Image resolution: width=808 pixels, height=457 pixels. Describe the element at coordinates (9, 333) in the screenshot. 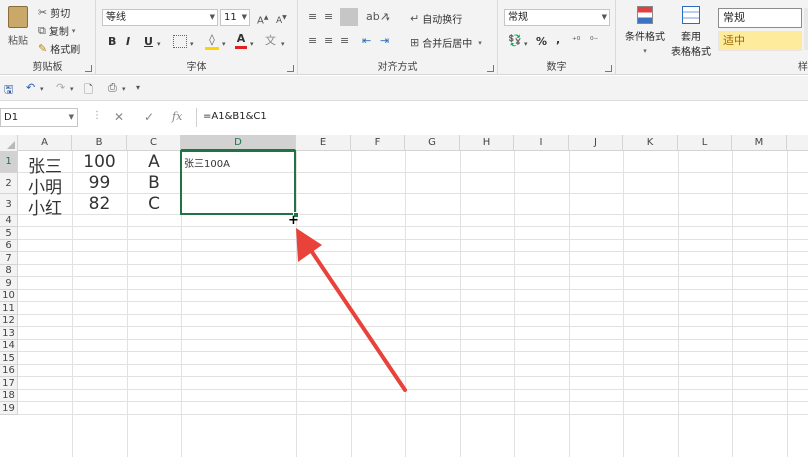

I see `row-header-13: 13` at that location.